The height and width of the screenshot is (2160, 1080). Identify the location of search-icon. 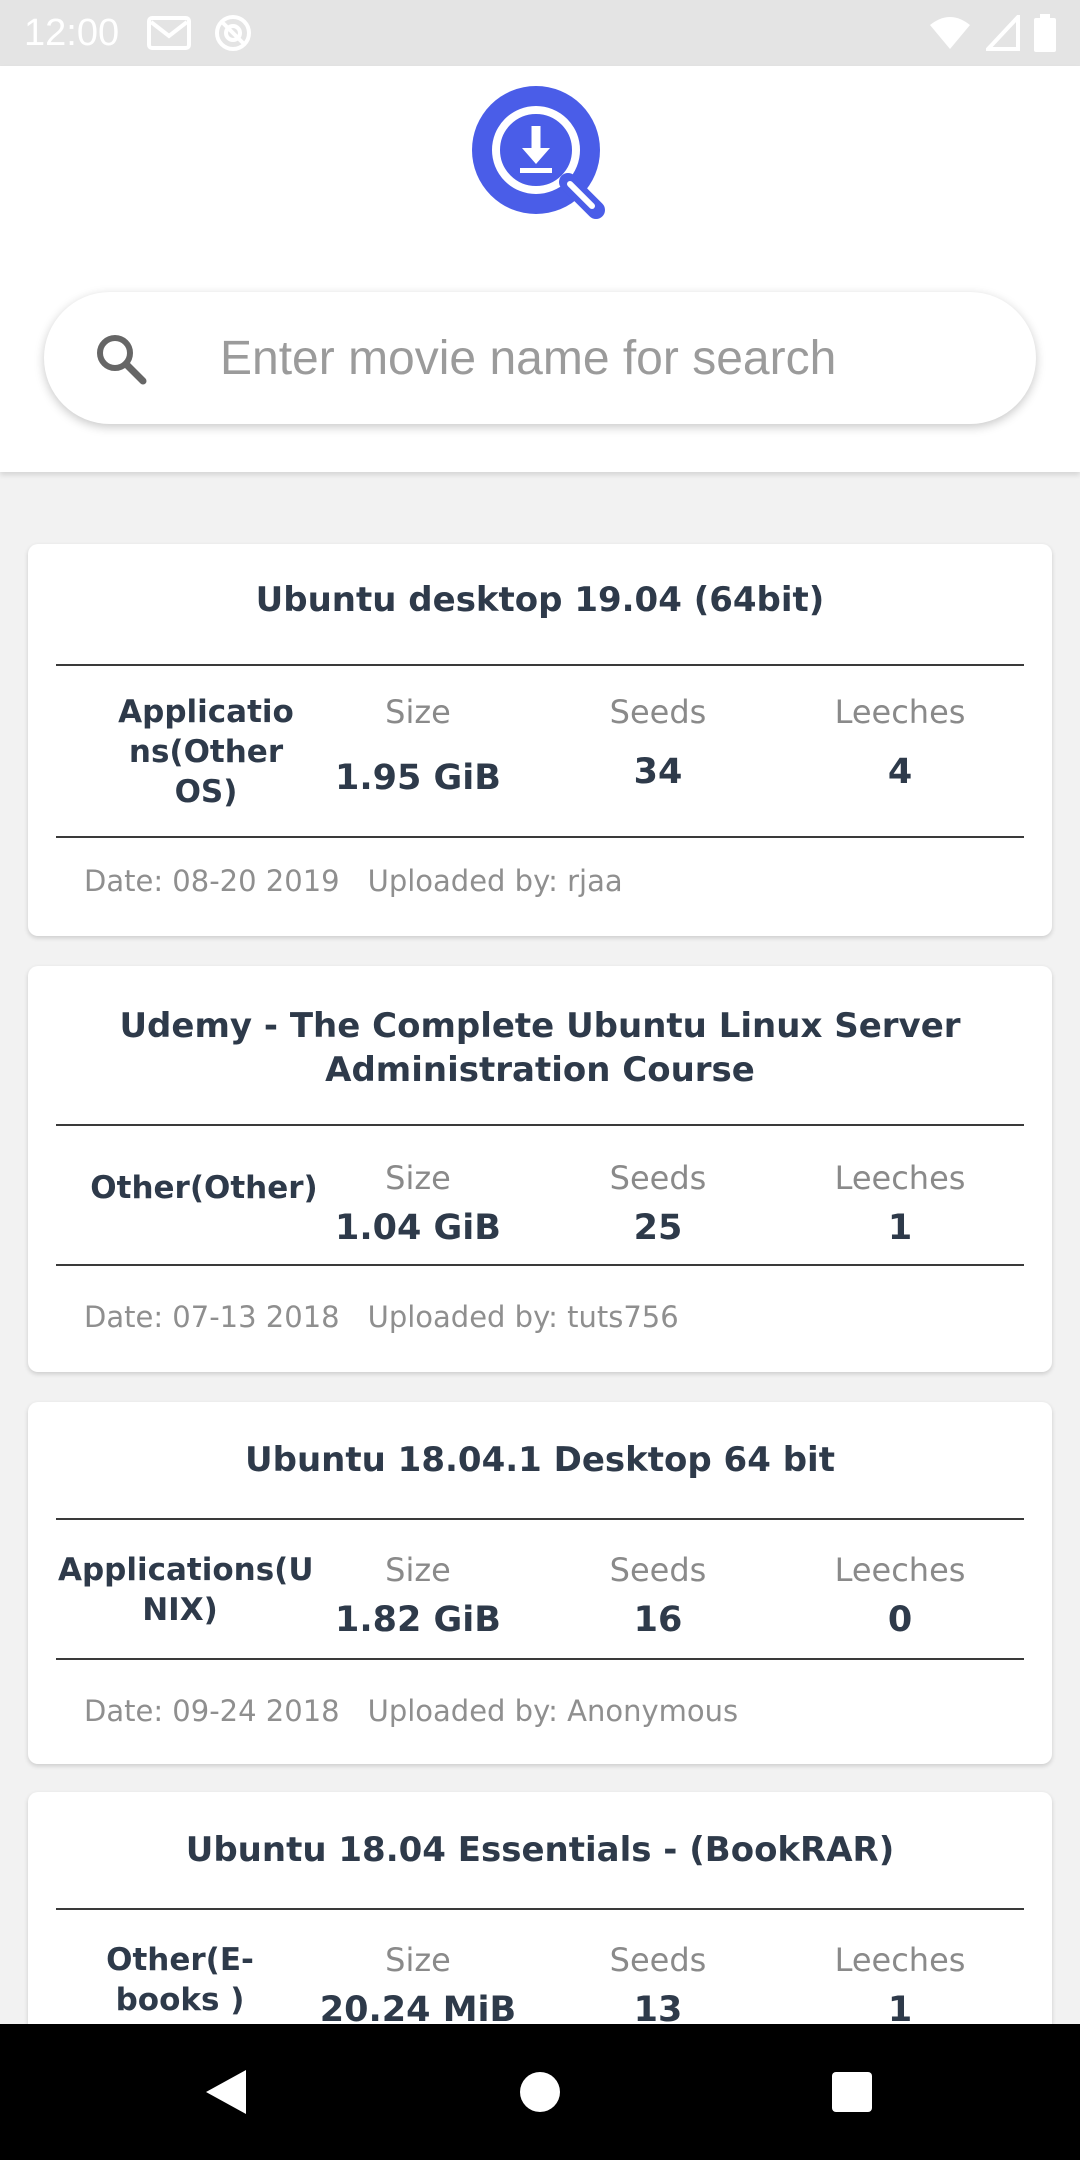
(121, 359).